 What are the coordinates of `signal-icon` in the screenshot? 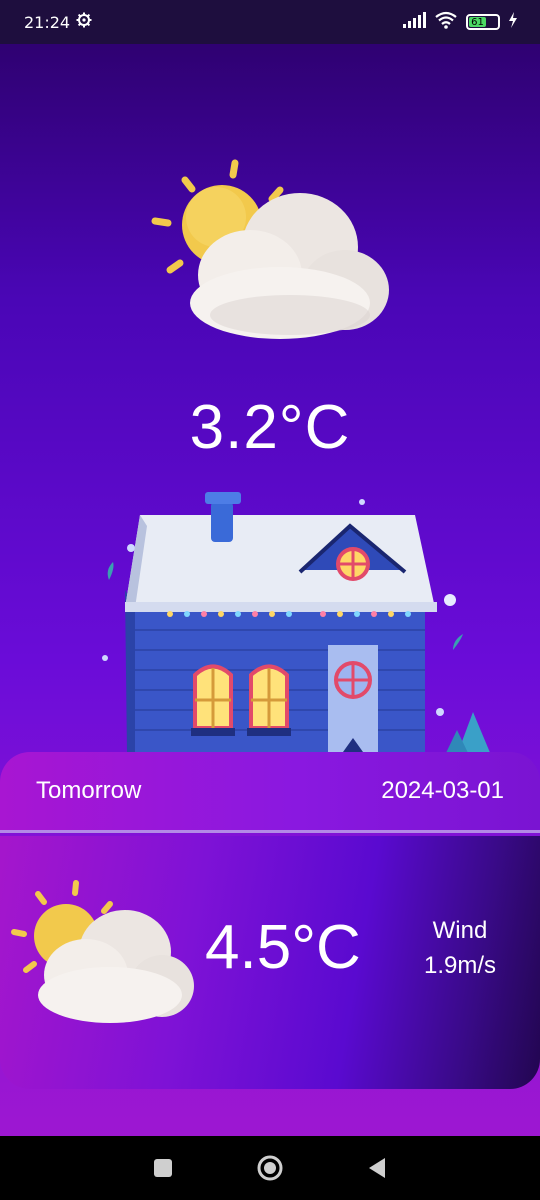 It's located at (414, 22).